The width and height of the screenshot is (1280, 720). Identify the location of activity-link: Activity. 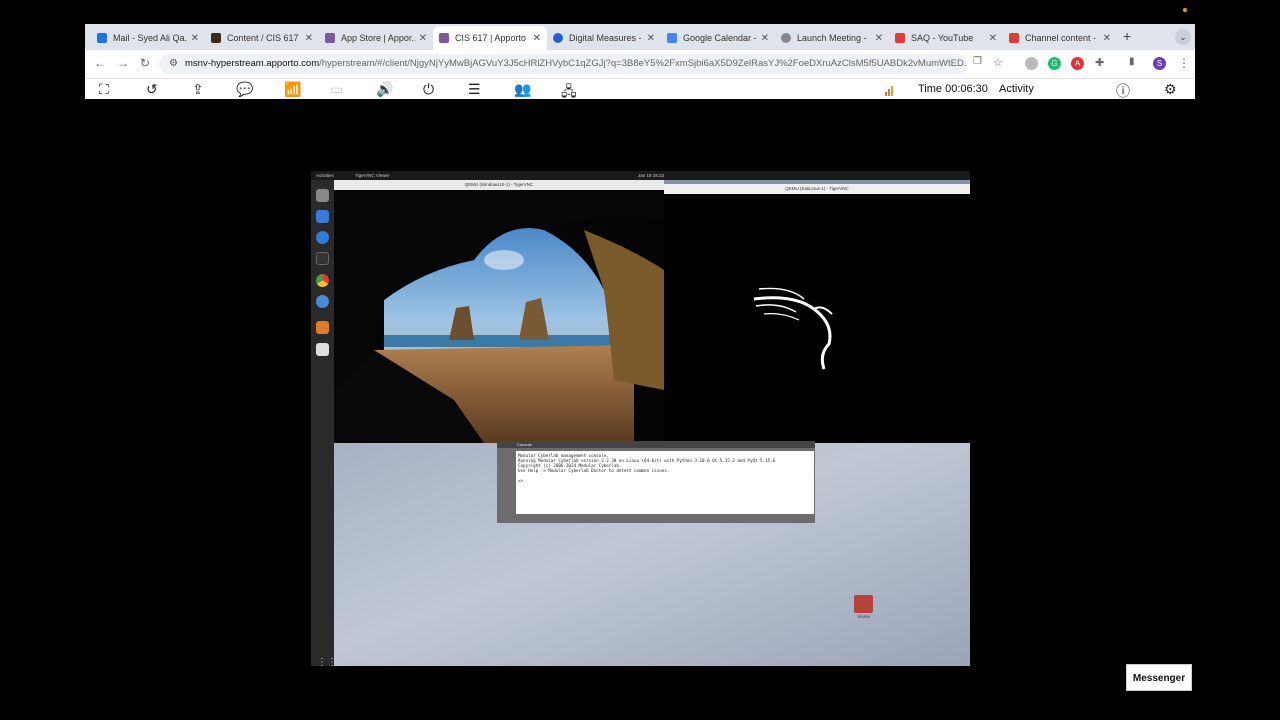
(1016, 89).